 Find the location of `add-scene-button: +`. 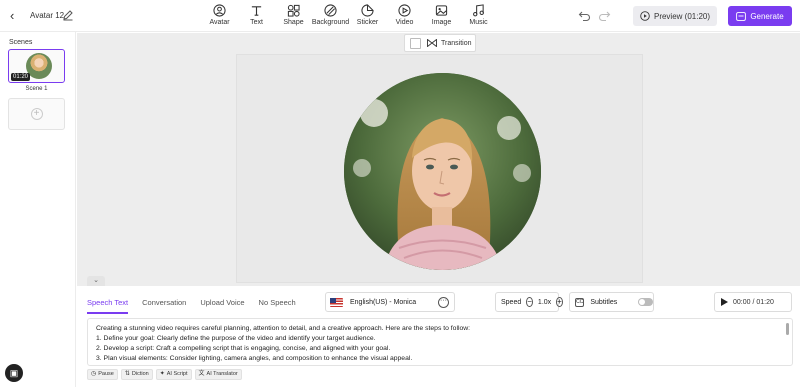

add-scene-button: + is located at coordinates (36, 114).